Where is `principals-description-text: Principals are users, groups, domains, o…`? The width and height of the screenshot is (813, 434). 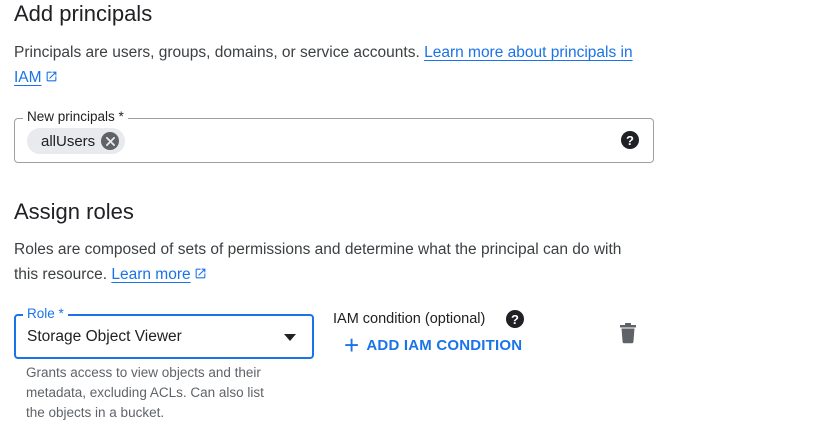
principals-description-text: Principals are users, groups, domains, o… is located at coordinates (217, 52).